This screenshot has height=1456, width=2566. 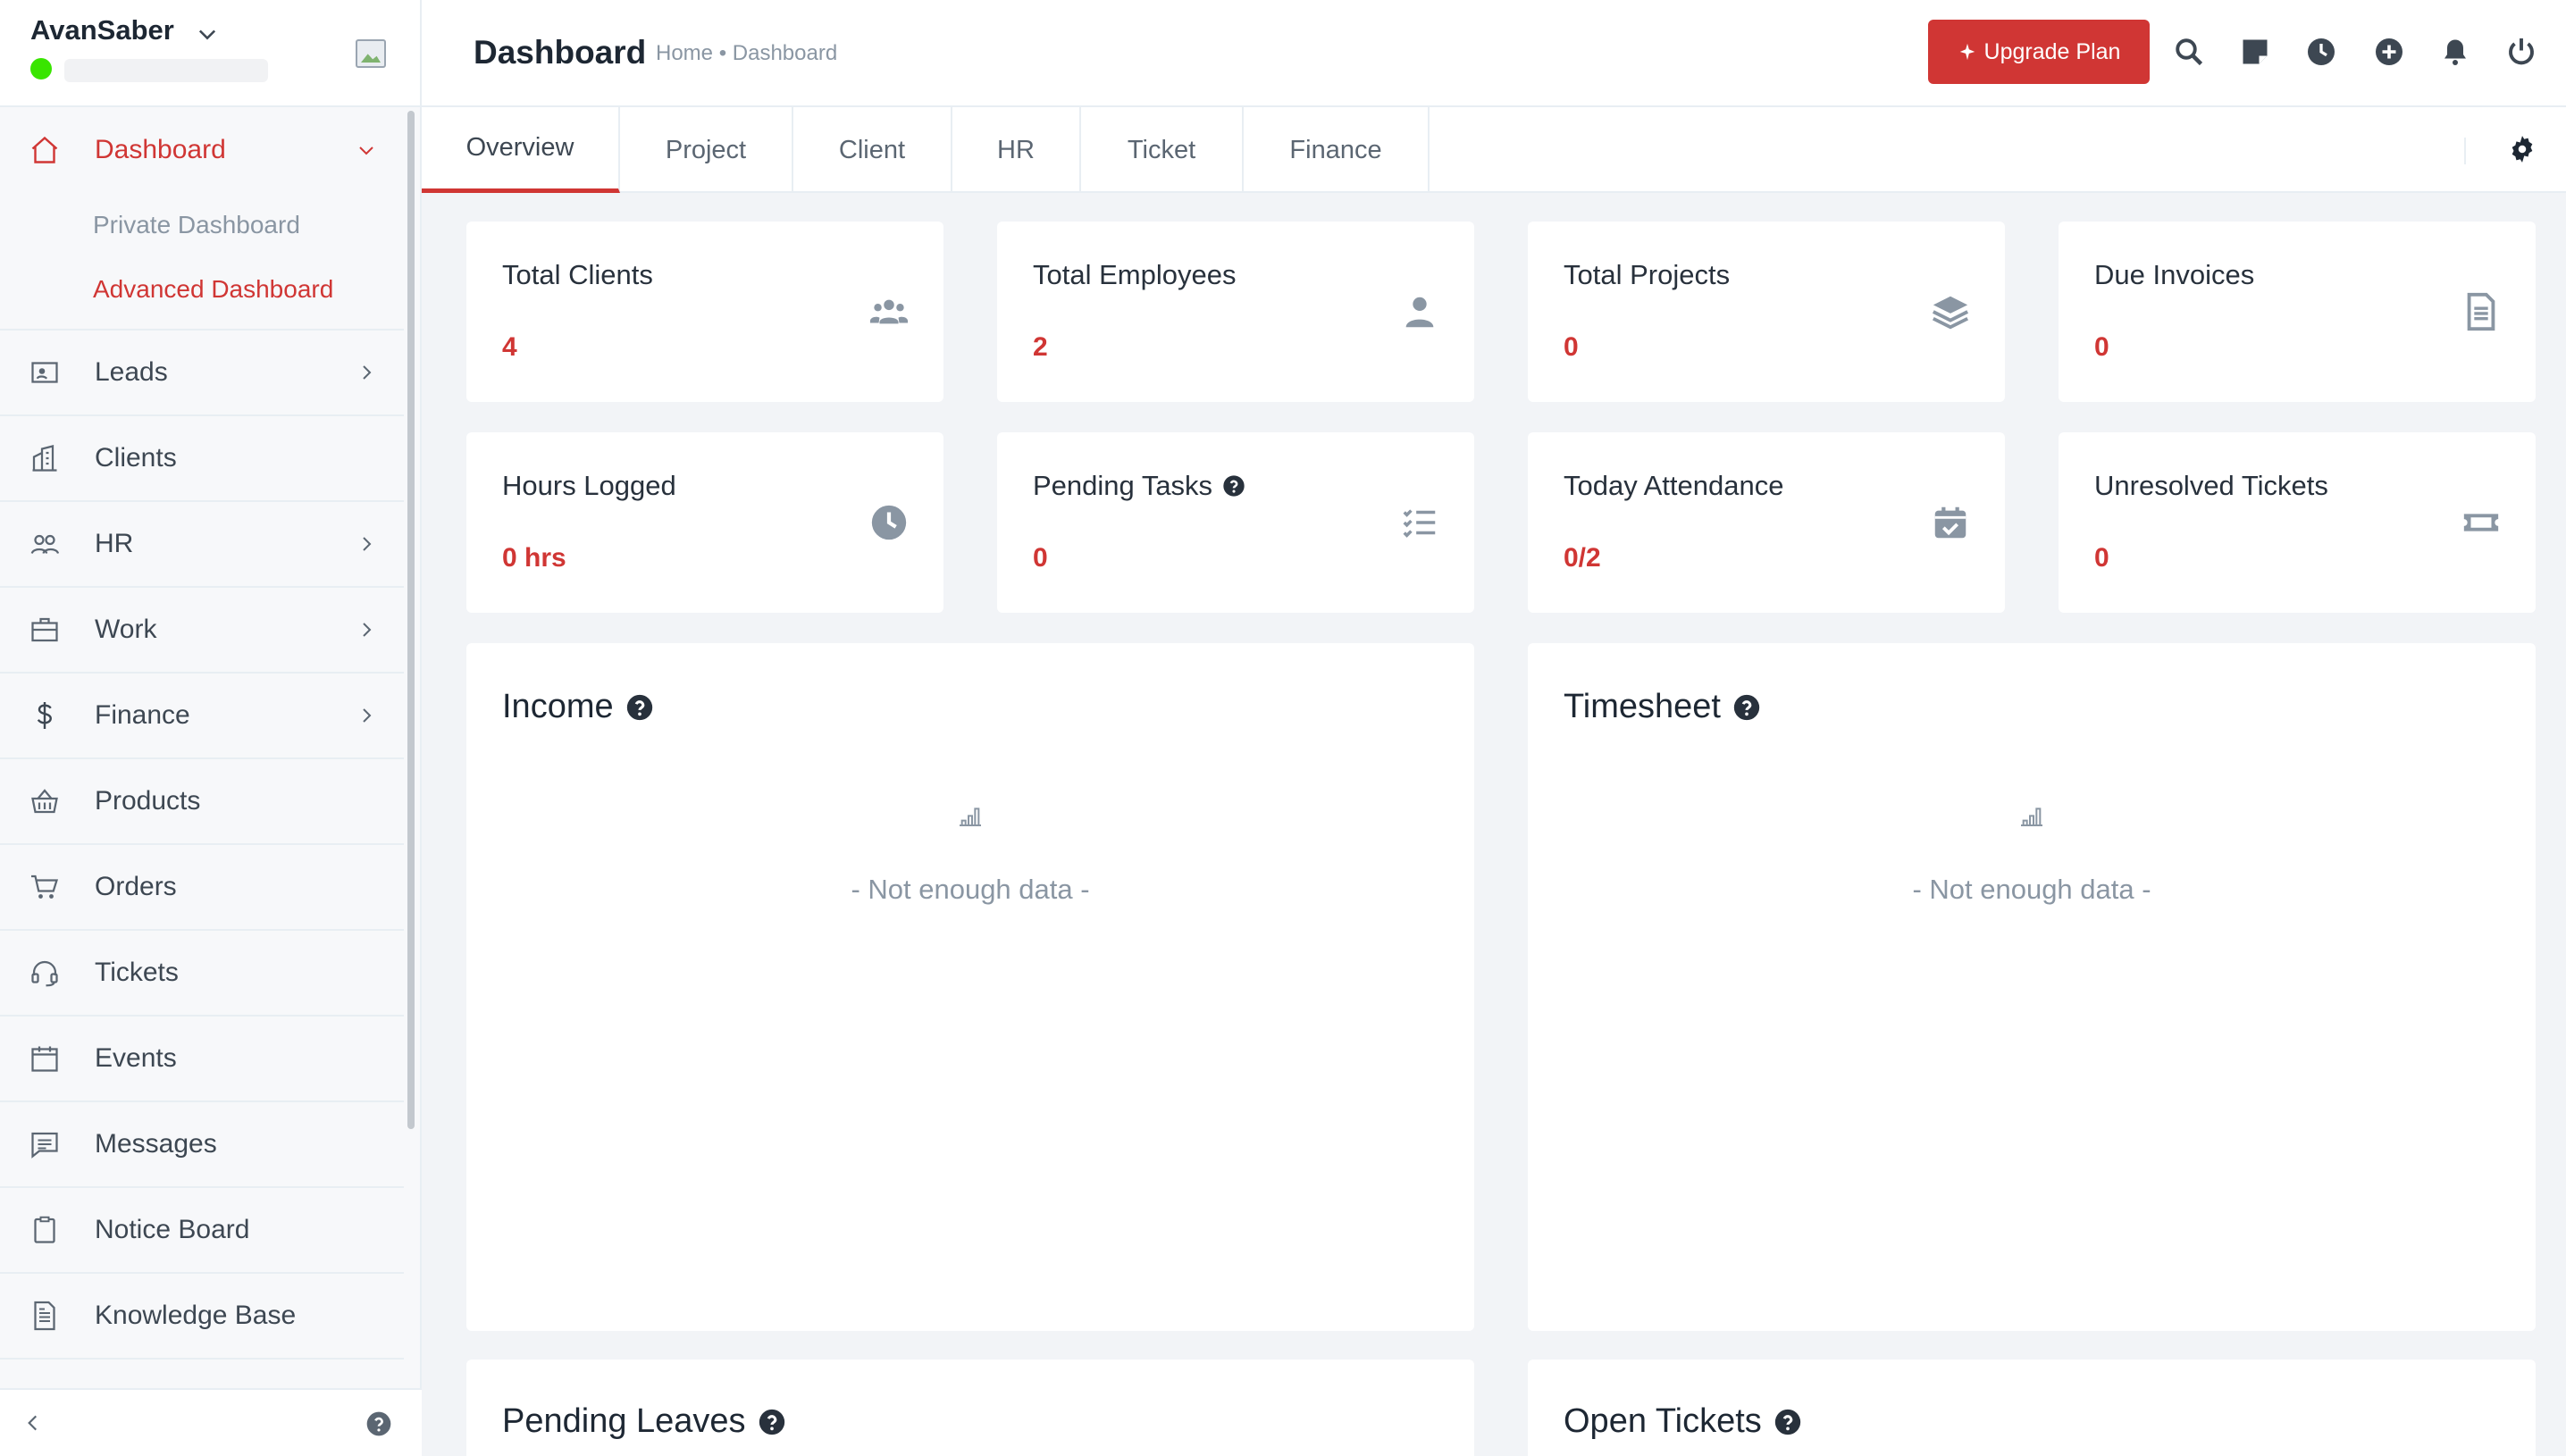 What do you see at coordinates (510, 347) in the screenshot?
I see `stat-value: 4` at bounding box center [510, 347].